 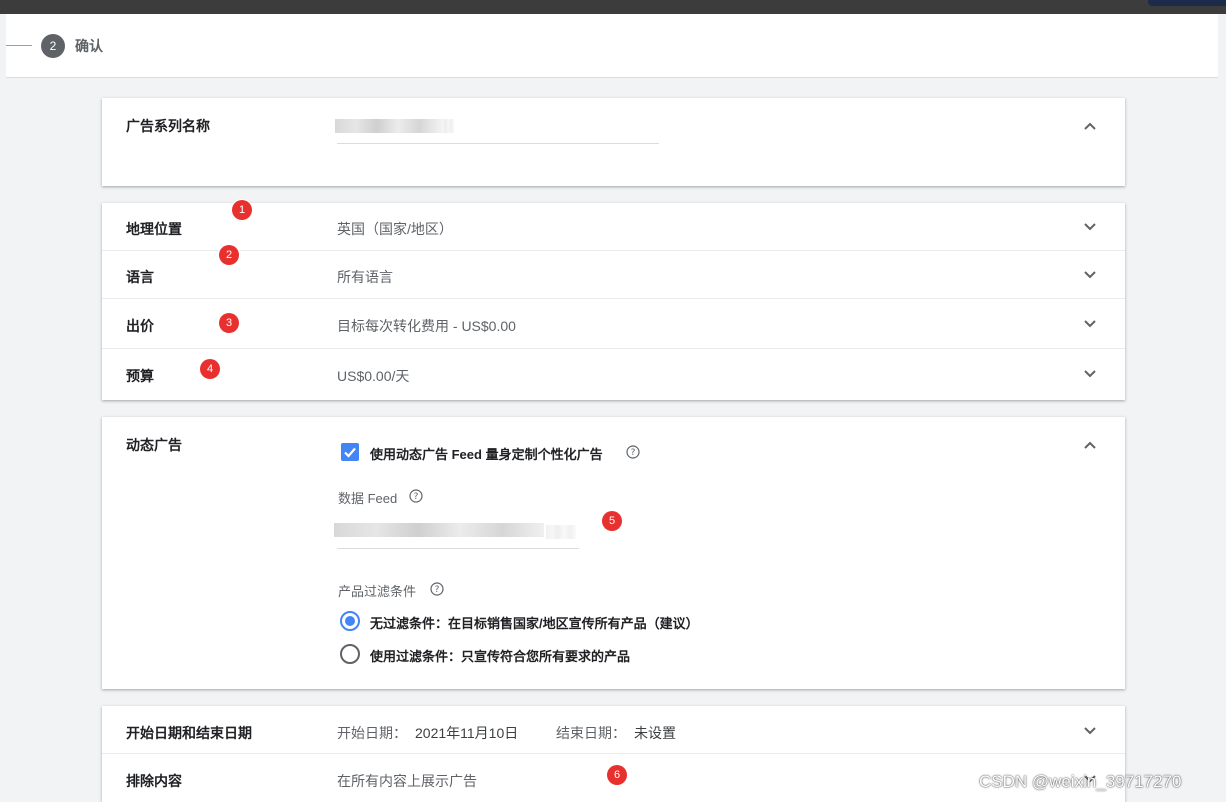 I want to click on annotation-badge: 5, so click(x=612, y=521).